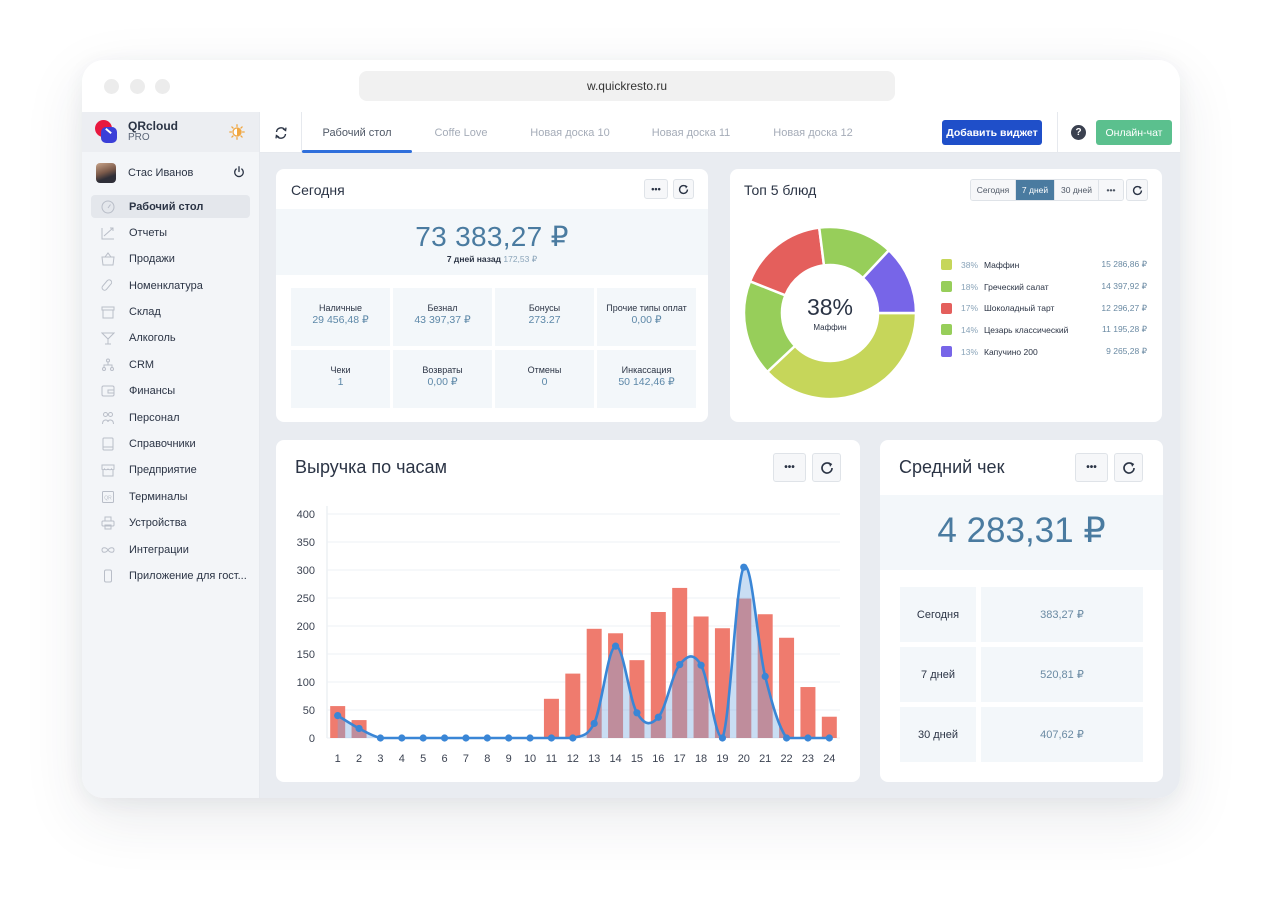  I want to click on sidebar-item-nomenclature: Номенклатура, so click(170, 285).